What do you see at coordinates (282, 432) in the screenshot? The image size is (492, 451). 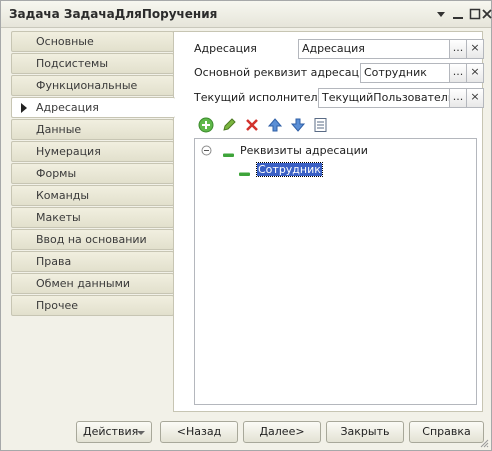 I see `next-button: Далее>` at bounding box center [282, 432].